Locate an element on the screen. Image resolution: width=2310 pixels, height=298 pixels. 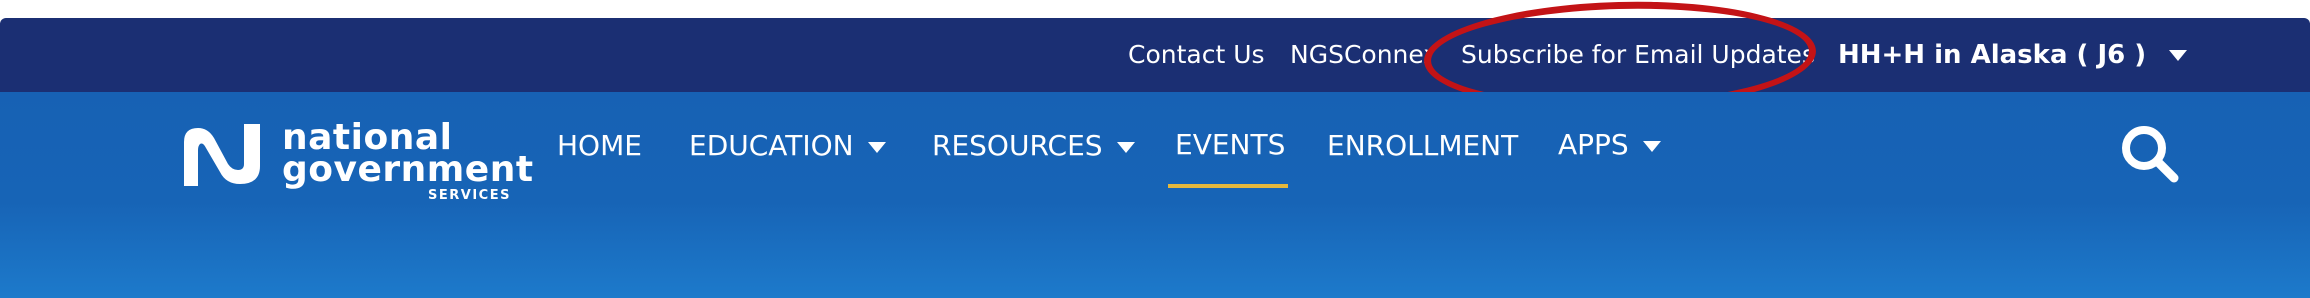
logo-text-government: government is located at coordinates (408, 169).